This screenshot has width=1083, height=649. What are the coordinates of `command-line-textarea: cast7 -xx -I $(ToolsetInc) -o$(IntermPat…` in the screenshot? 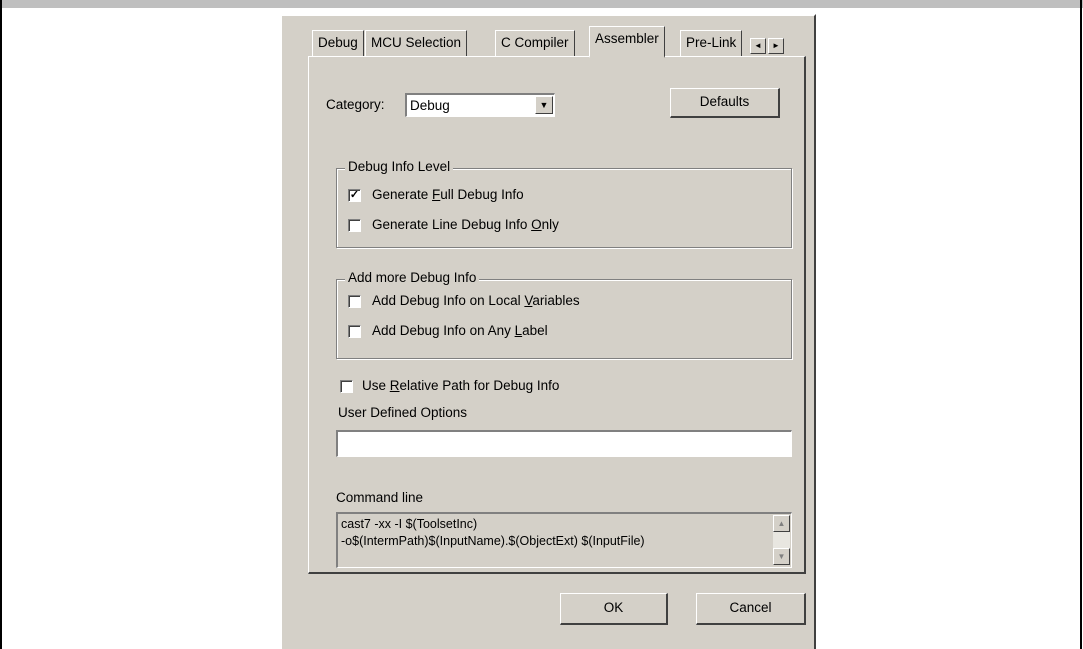 It's located at (564, 540).